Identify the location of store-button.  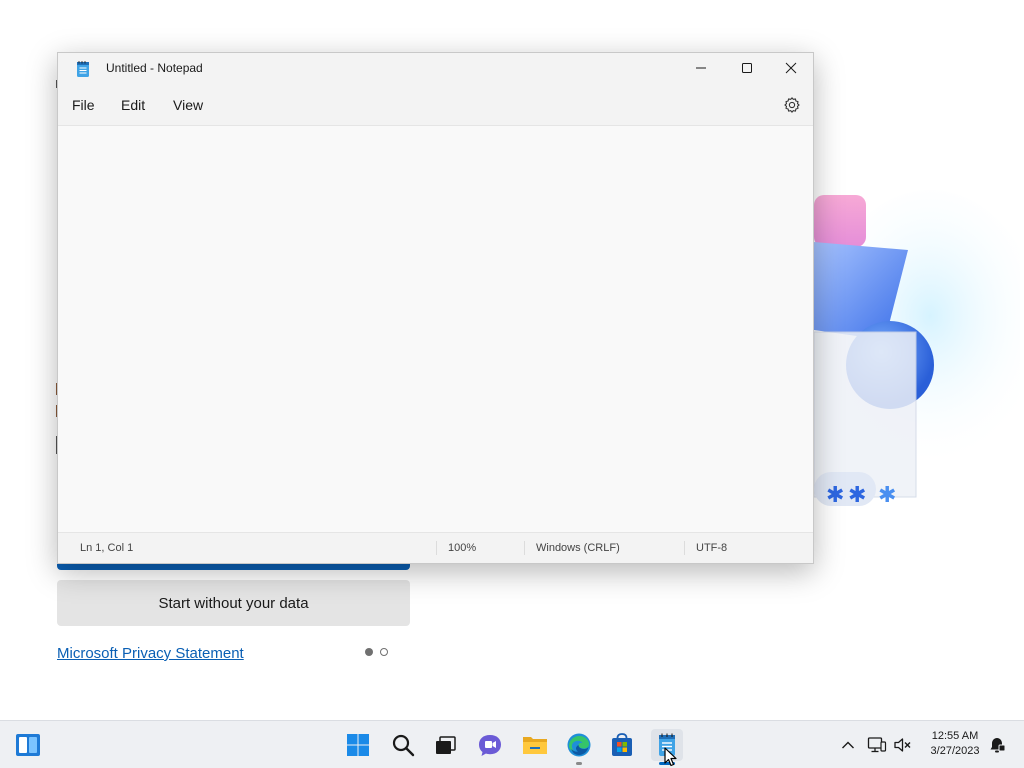
(622, 745).